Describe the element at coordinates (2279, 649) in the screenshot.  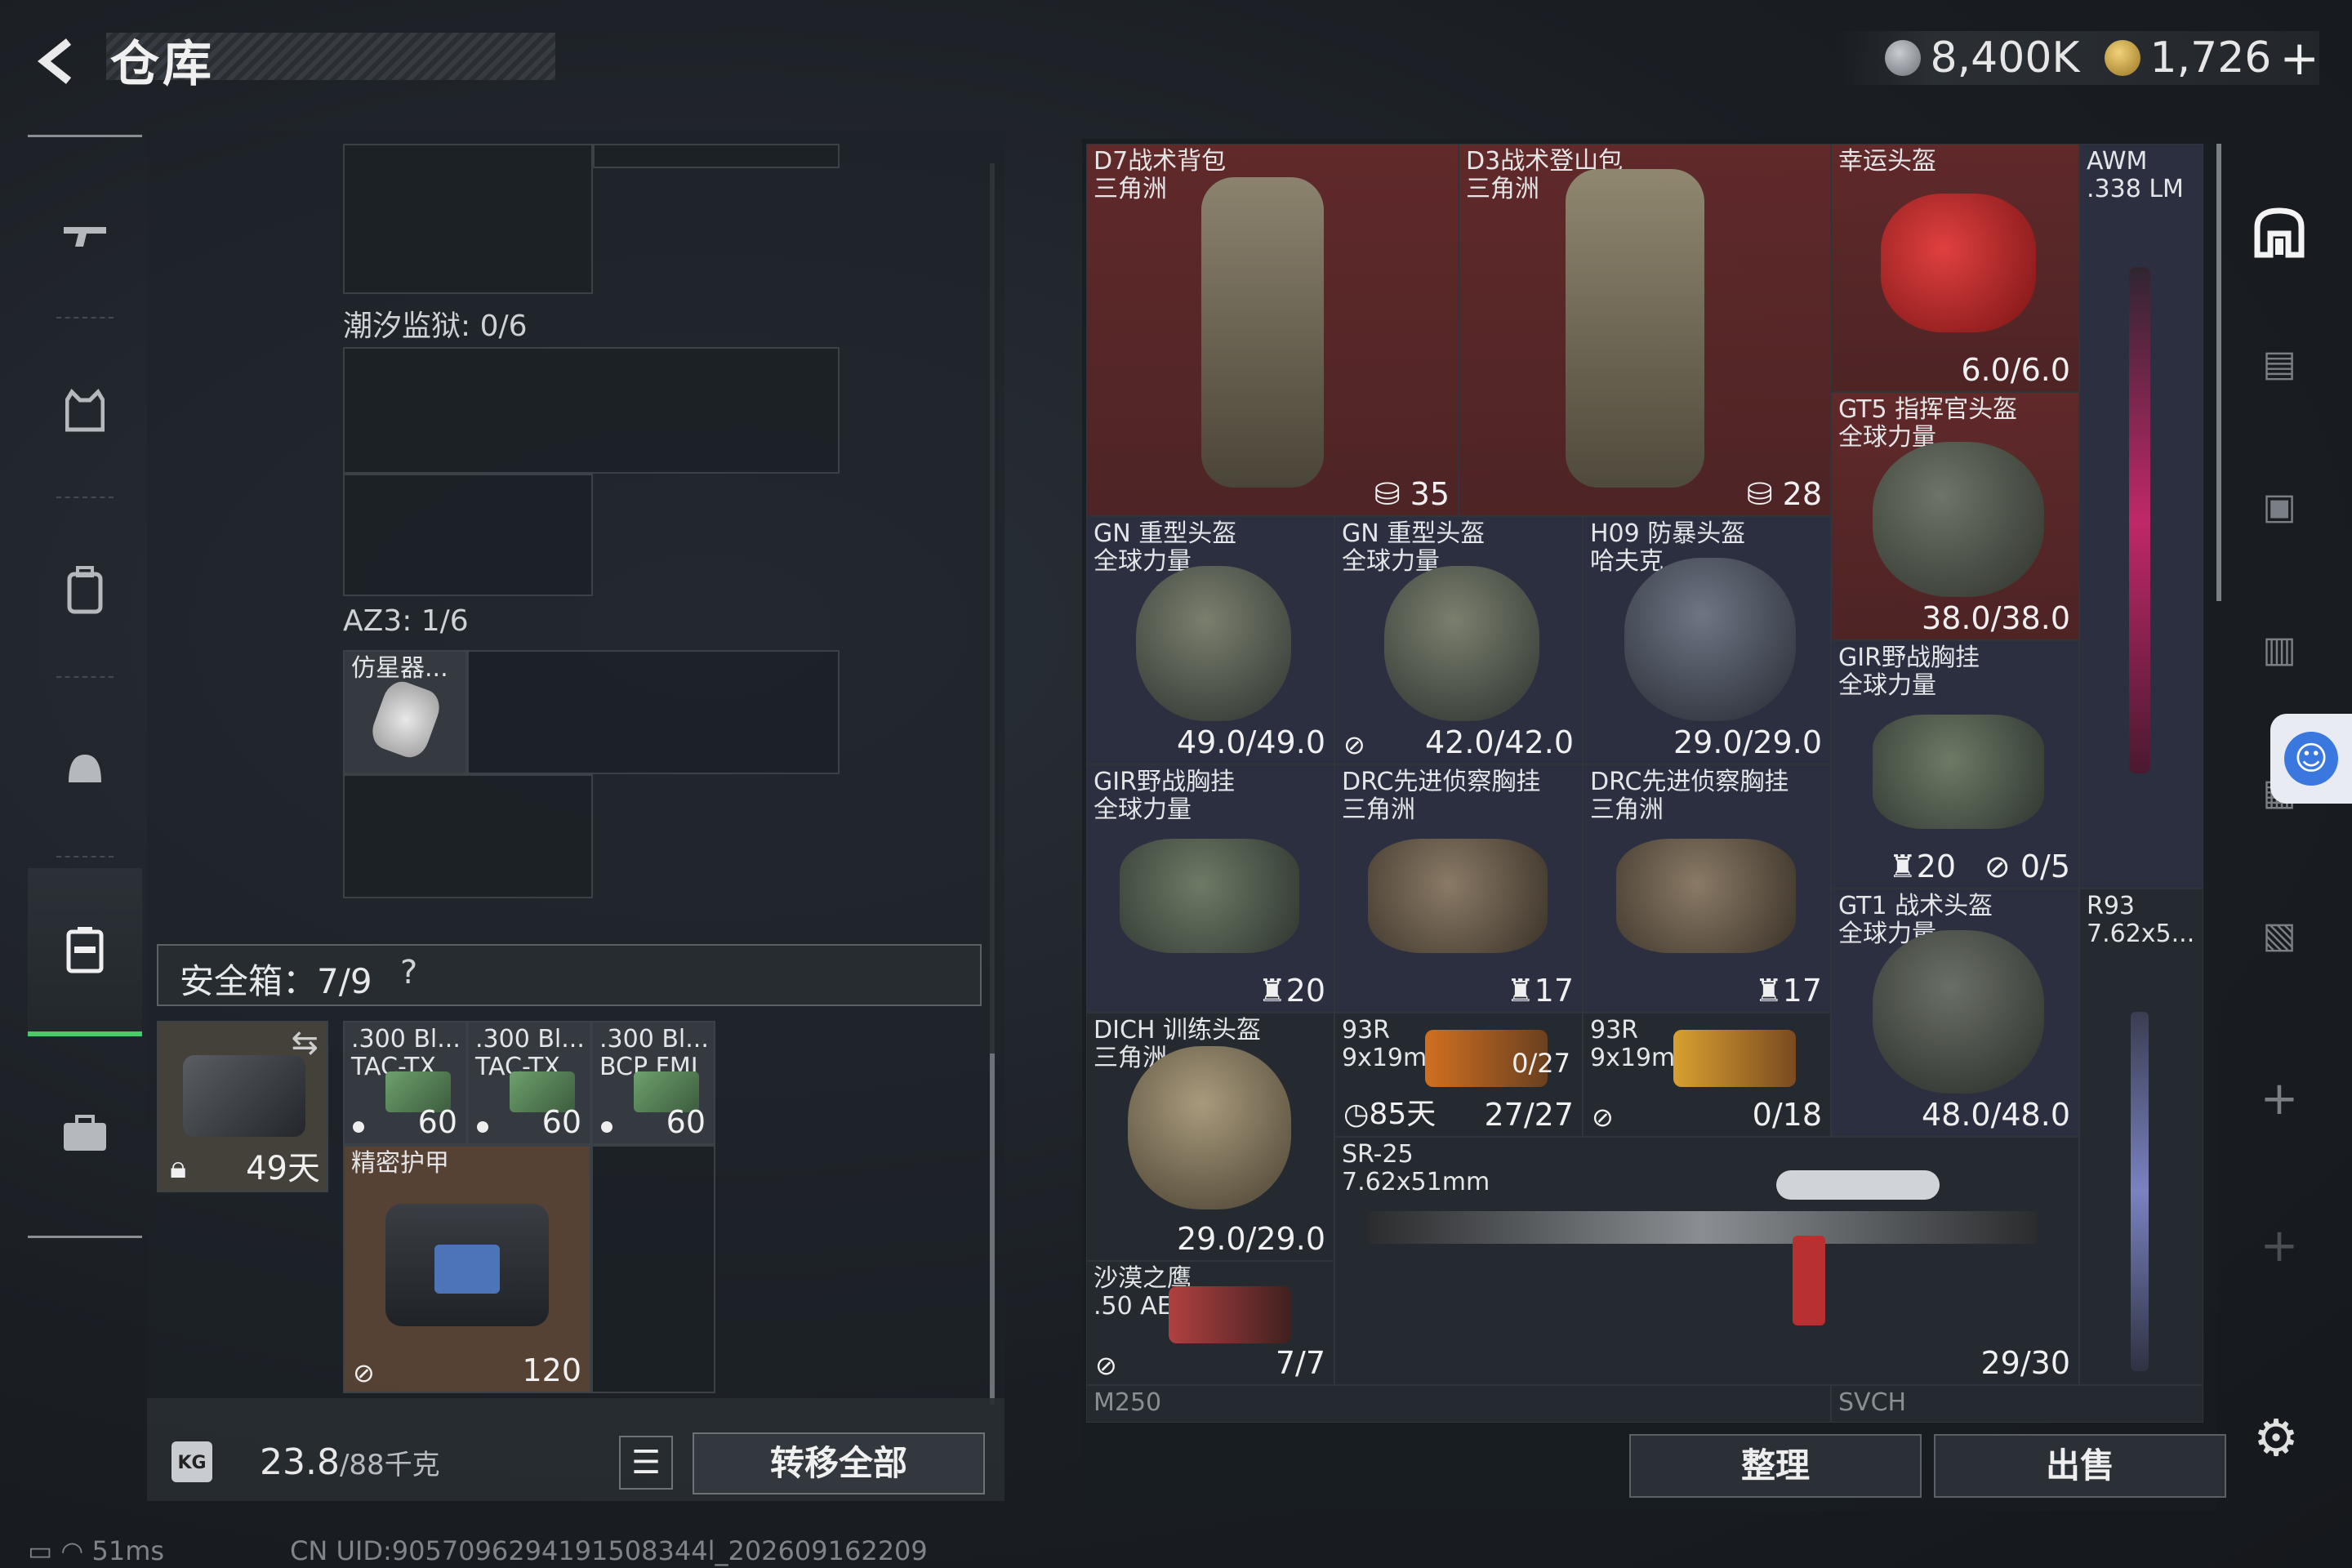
I see `nav-iv-folder: ▥` at that location.